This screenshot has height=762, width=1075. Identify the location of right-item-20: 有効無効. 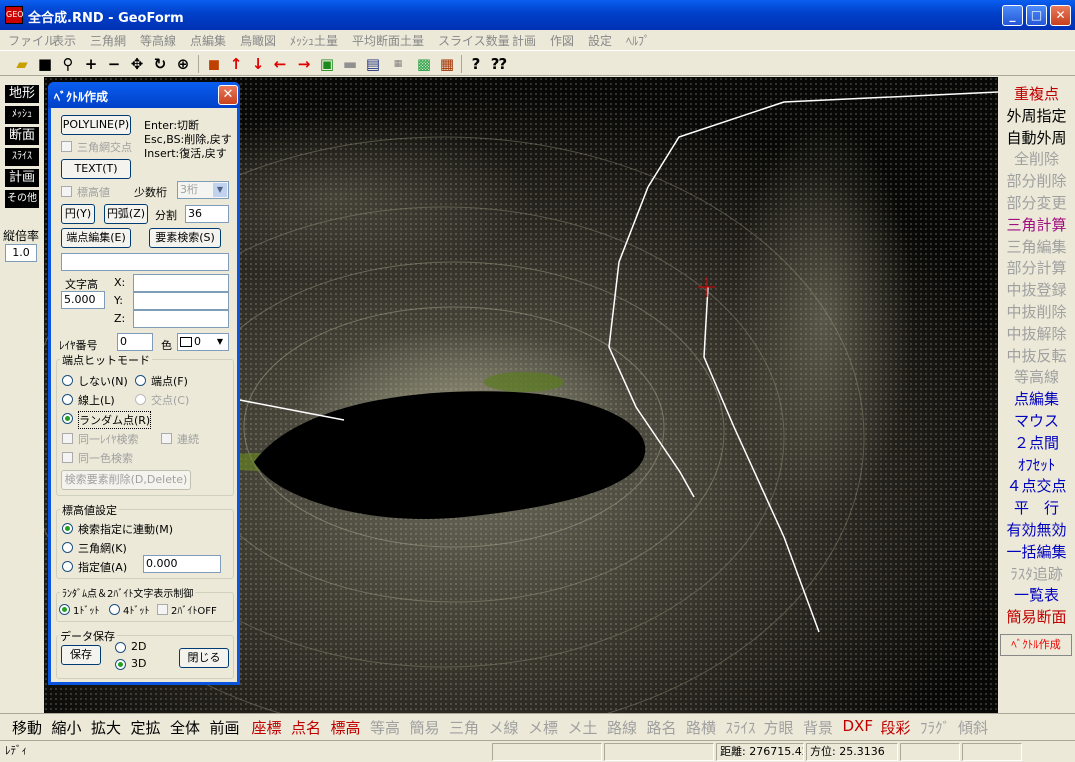
(1036, 530).